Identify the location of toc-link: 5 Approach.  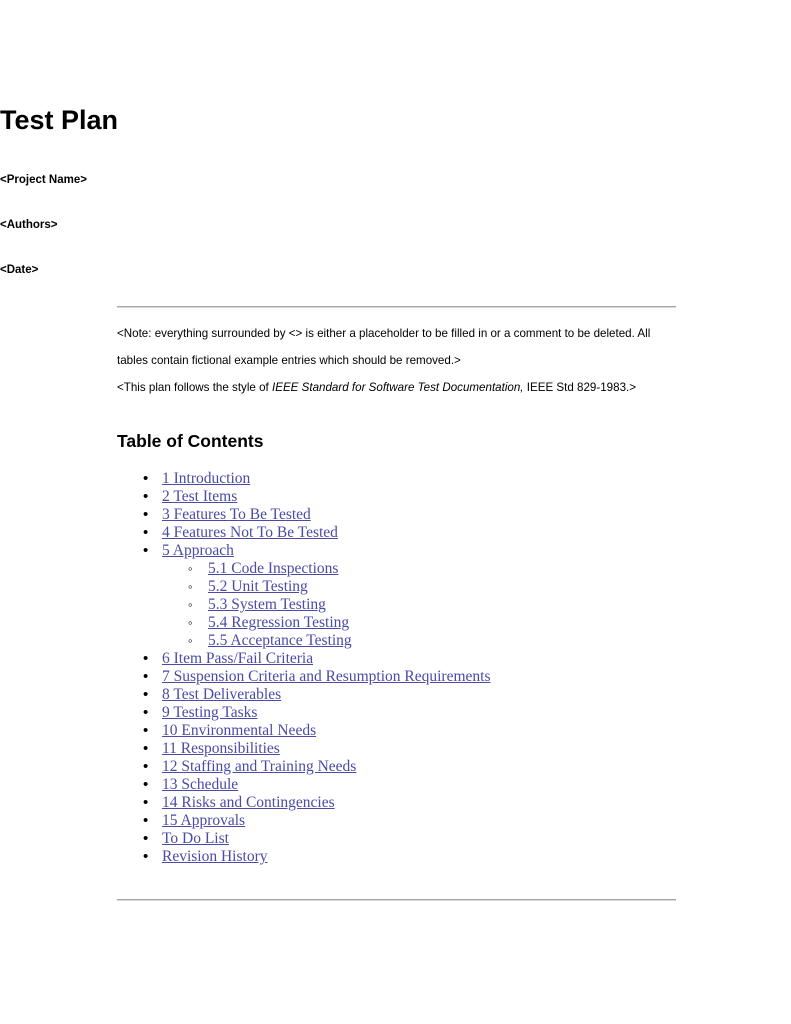
(198, 550).